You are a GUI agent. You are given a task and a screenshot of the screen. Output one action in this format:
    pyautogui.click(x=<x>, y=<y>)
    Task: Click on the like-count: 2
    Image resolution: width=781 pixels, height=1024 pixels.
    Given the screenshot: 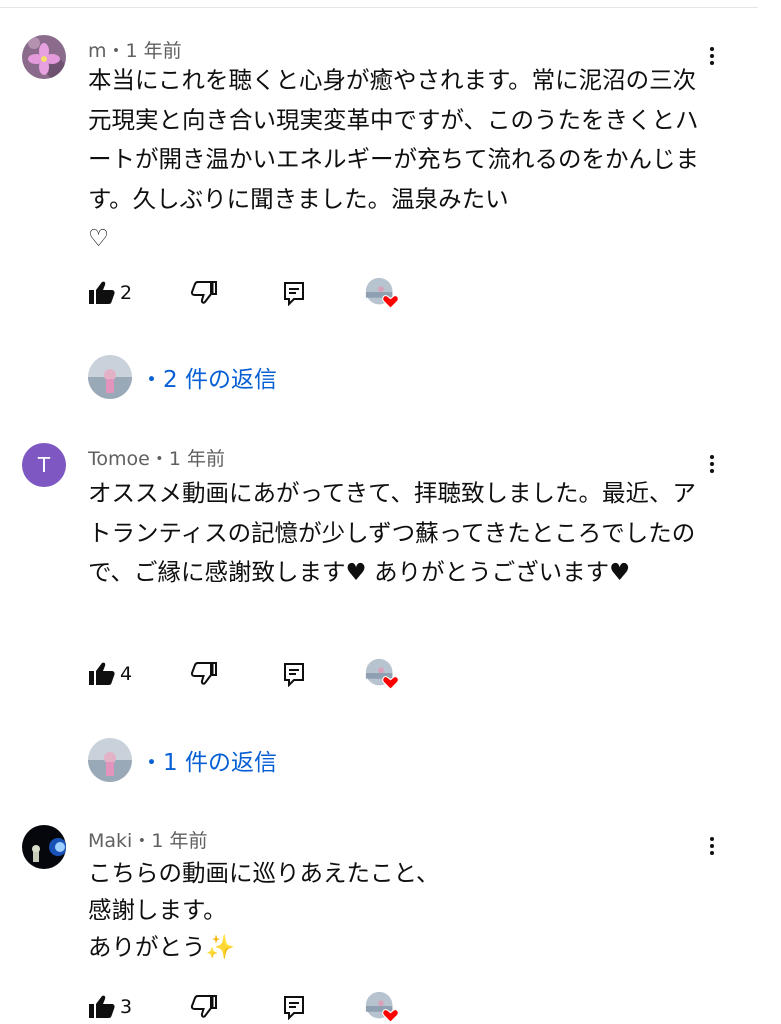 What is the action you would take?
    pyautogui.click(x=126, y=293)
    